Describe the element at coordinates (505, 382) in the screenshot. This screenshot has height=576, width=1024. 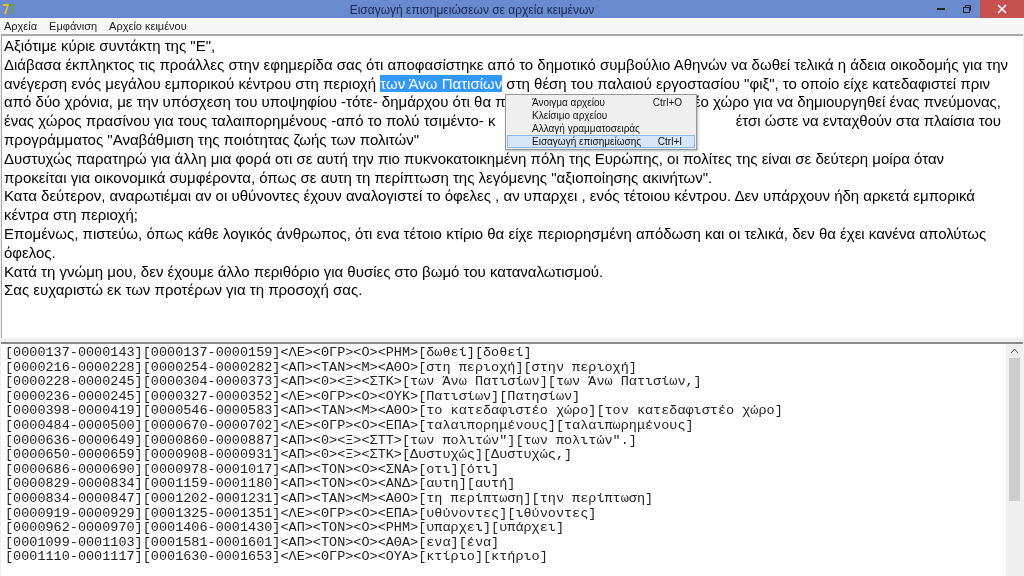
I see `annotation-row: [0000228-0000245][0000304-0000373]<ΑΠ><0><Ξ><ΣΤΚ>[των Άνω Πατισίων][των Άνω Πατισίων,]` at that location.